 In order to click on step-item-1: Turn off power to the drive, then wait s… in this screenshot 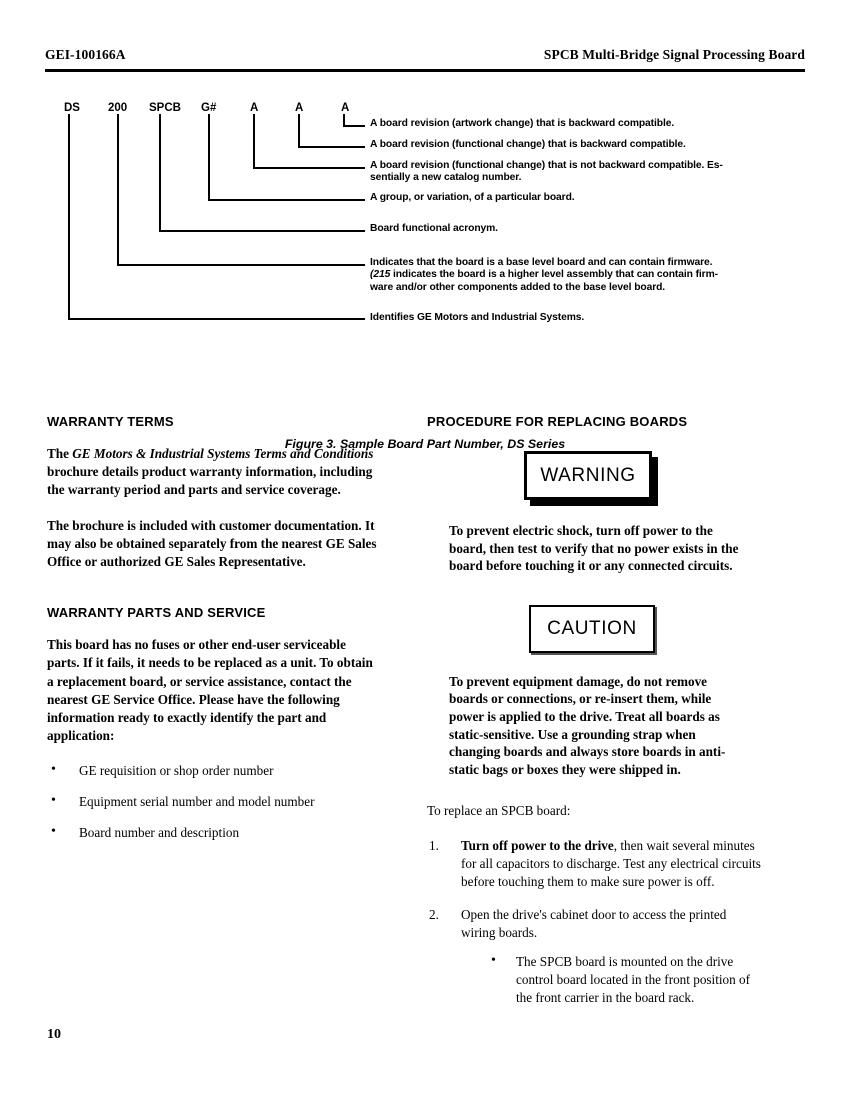, I will do `click(594, 864)`.